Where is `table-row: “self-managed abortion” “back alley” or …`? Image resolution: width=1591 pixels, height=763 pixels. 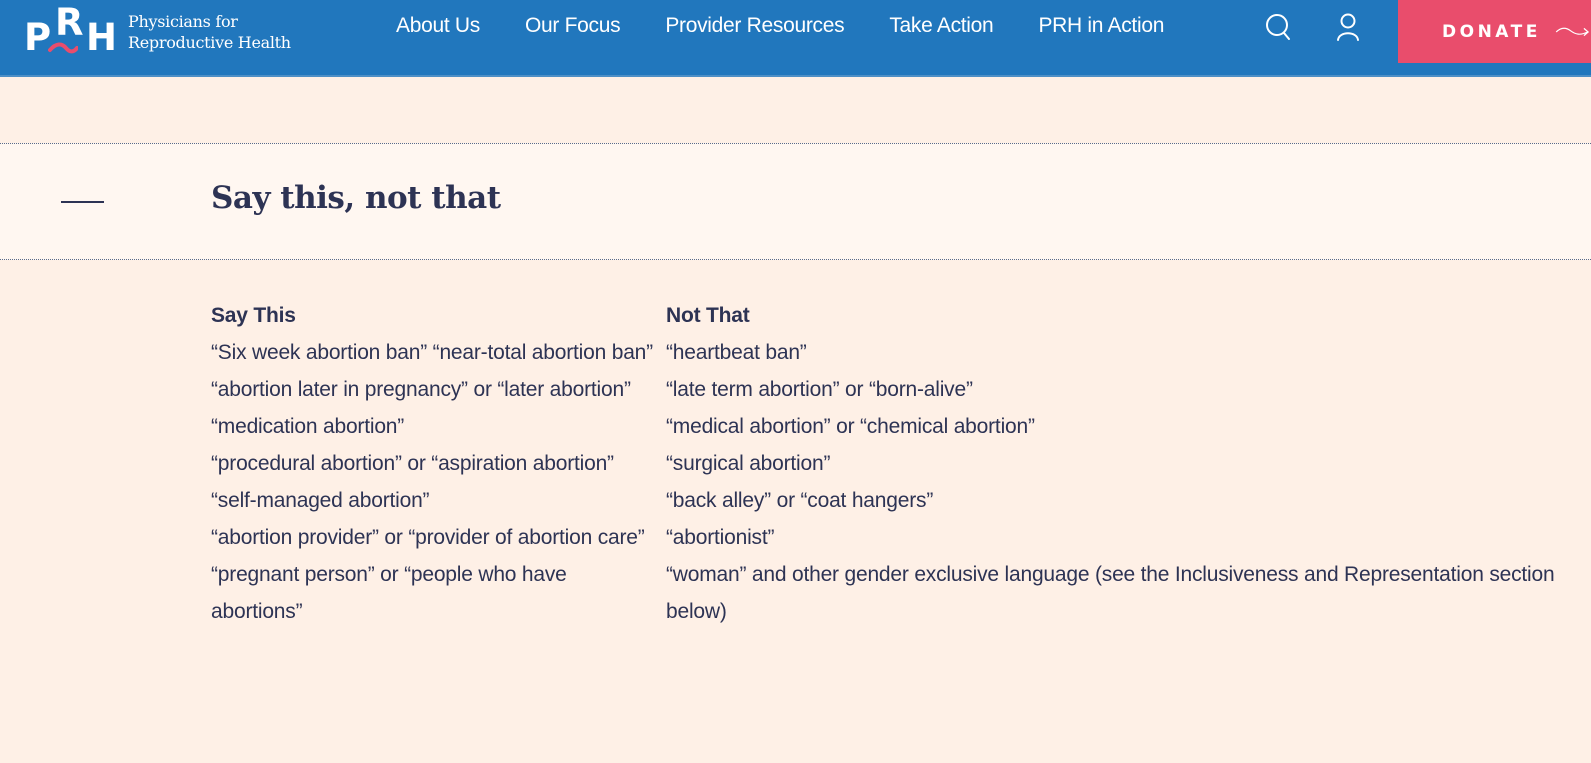 table-row: “self-managed abortion” “back alley” or … is located at coordinates (888, 500).